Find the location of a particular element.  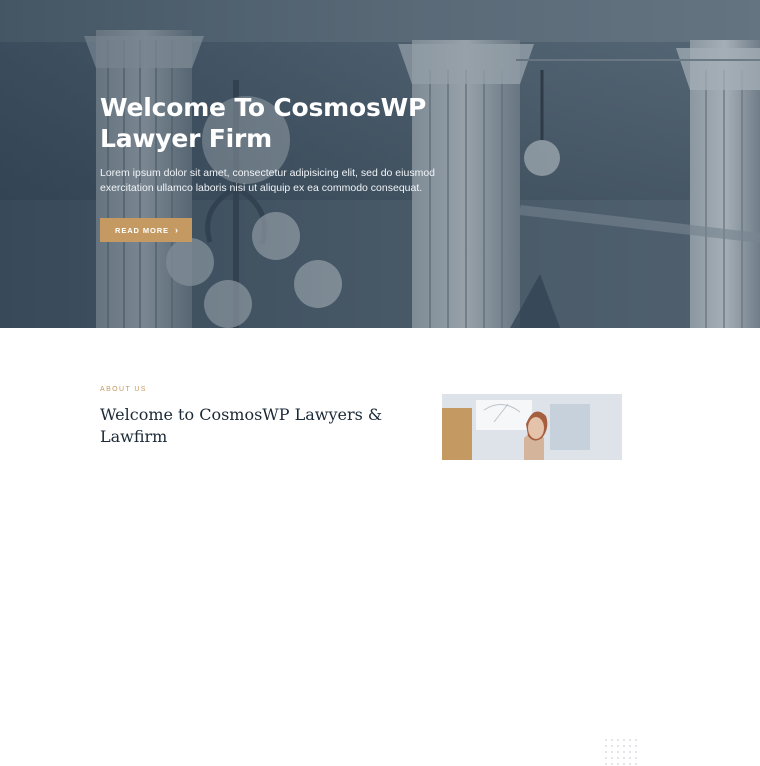

about-accent-block is located at coordinates (457, 434).